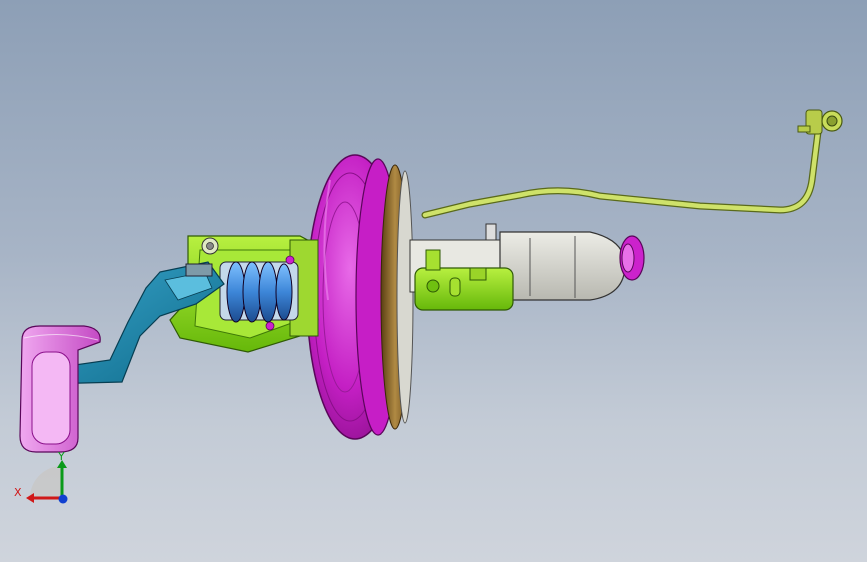 The width and height of the screenshot is (867, 562). I want to click on pushrod-bellows, so click(259, 293).